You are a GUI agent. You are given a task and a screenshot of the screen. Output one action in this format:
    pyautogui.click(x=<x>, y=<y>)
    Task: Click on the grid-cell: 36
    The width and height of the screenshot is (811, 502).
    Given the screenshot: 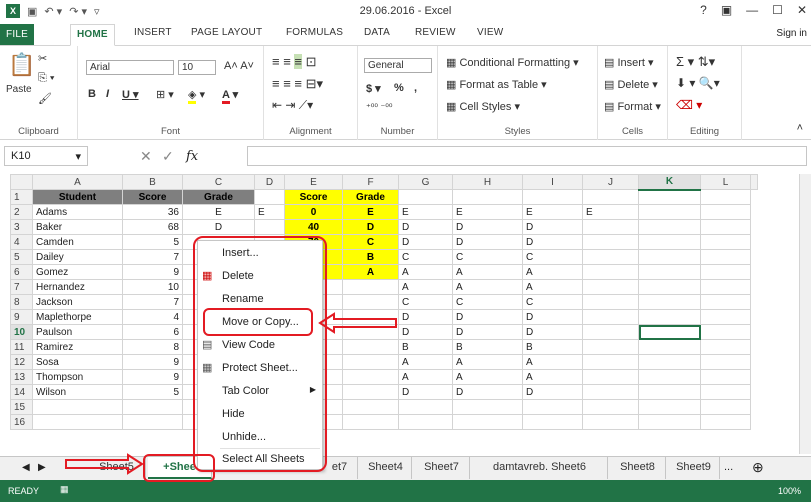 What is the action you would take?
    pyautogui.click(x=152, y=212)
    